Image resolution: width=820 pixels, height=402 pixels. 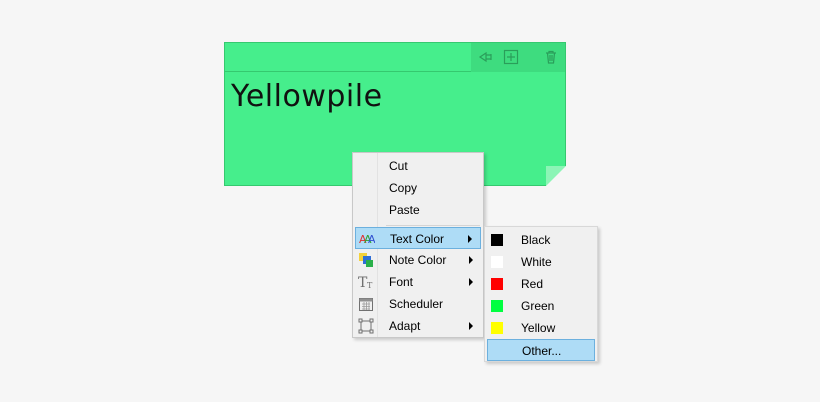 I want to click on menu-item-note-color: Note Color, so click(x=418, y=260).